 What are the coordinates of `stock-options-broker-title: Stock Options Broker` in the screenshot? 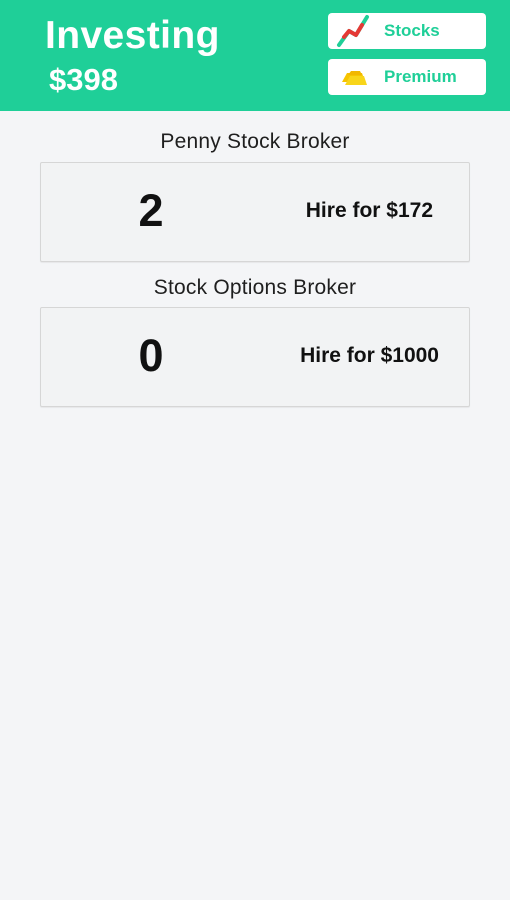 It's located at (255, 287).